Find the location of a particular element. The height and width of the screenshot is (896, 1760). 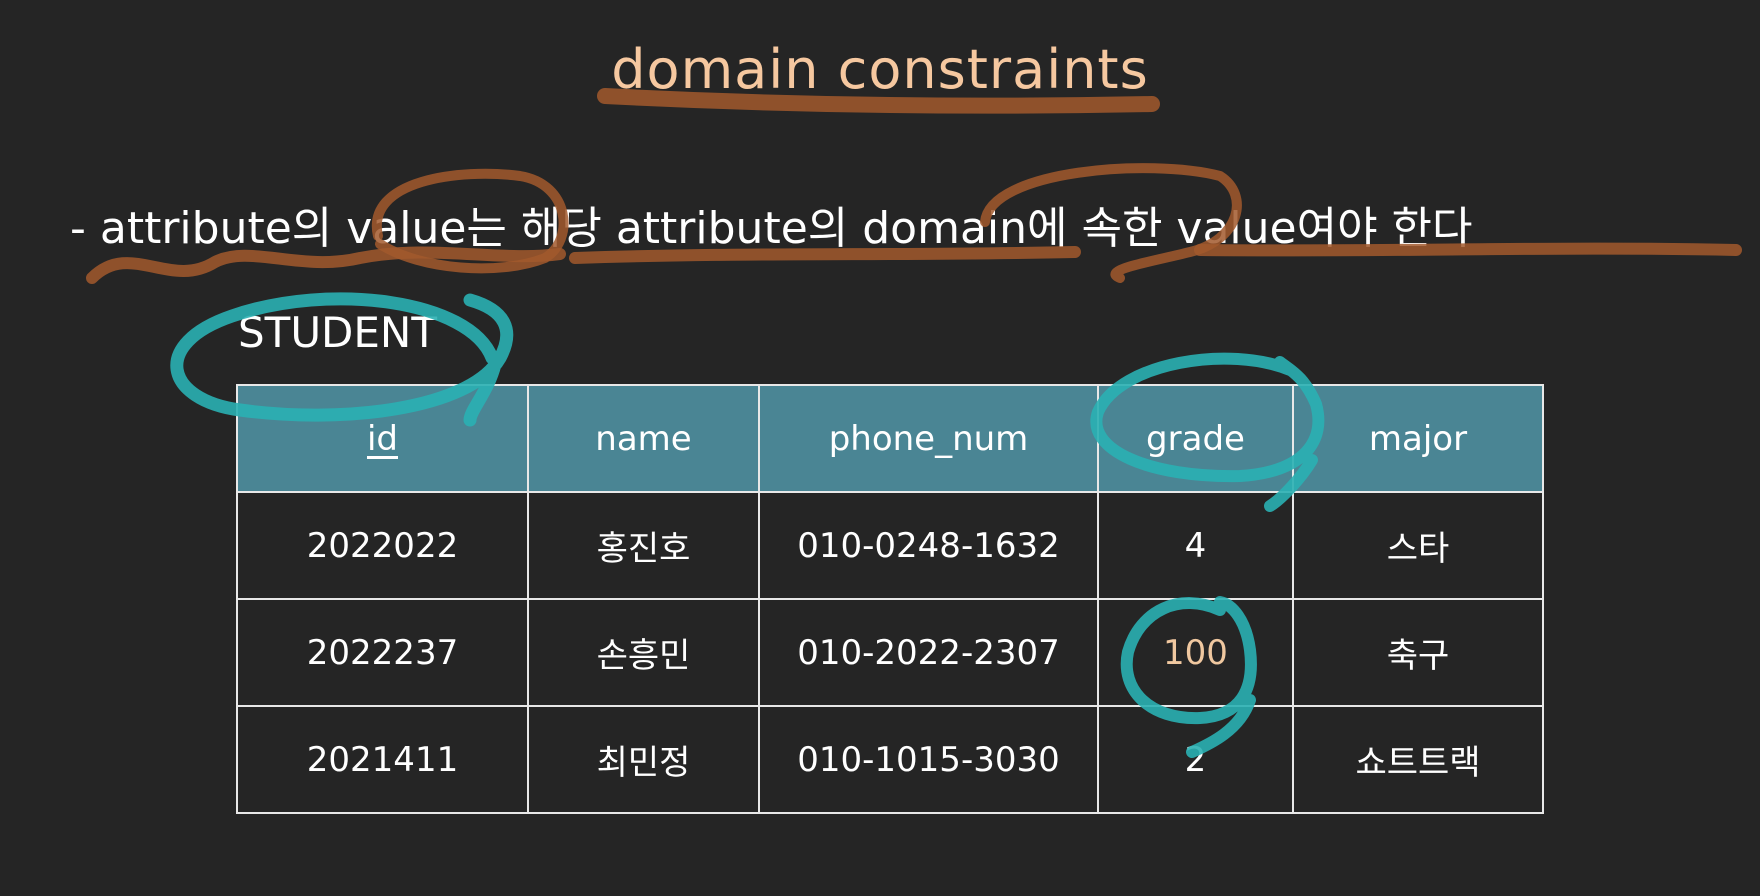

column-header-phone-num: phone_num is located at coordinates (928, 438).